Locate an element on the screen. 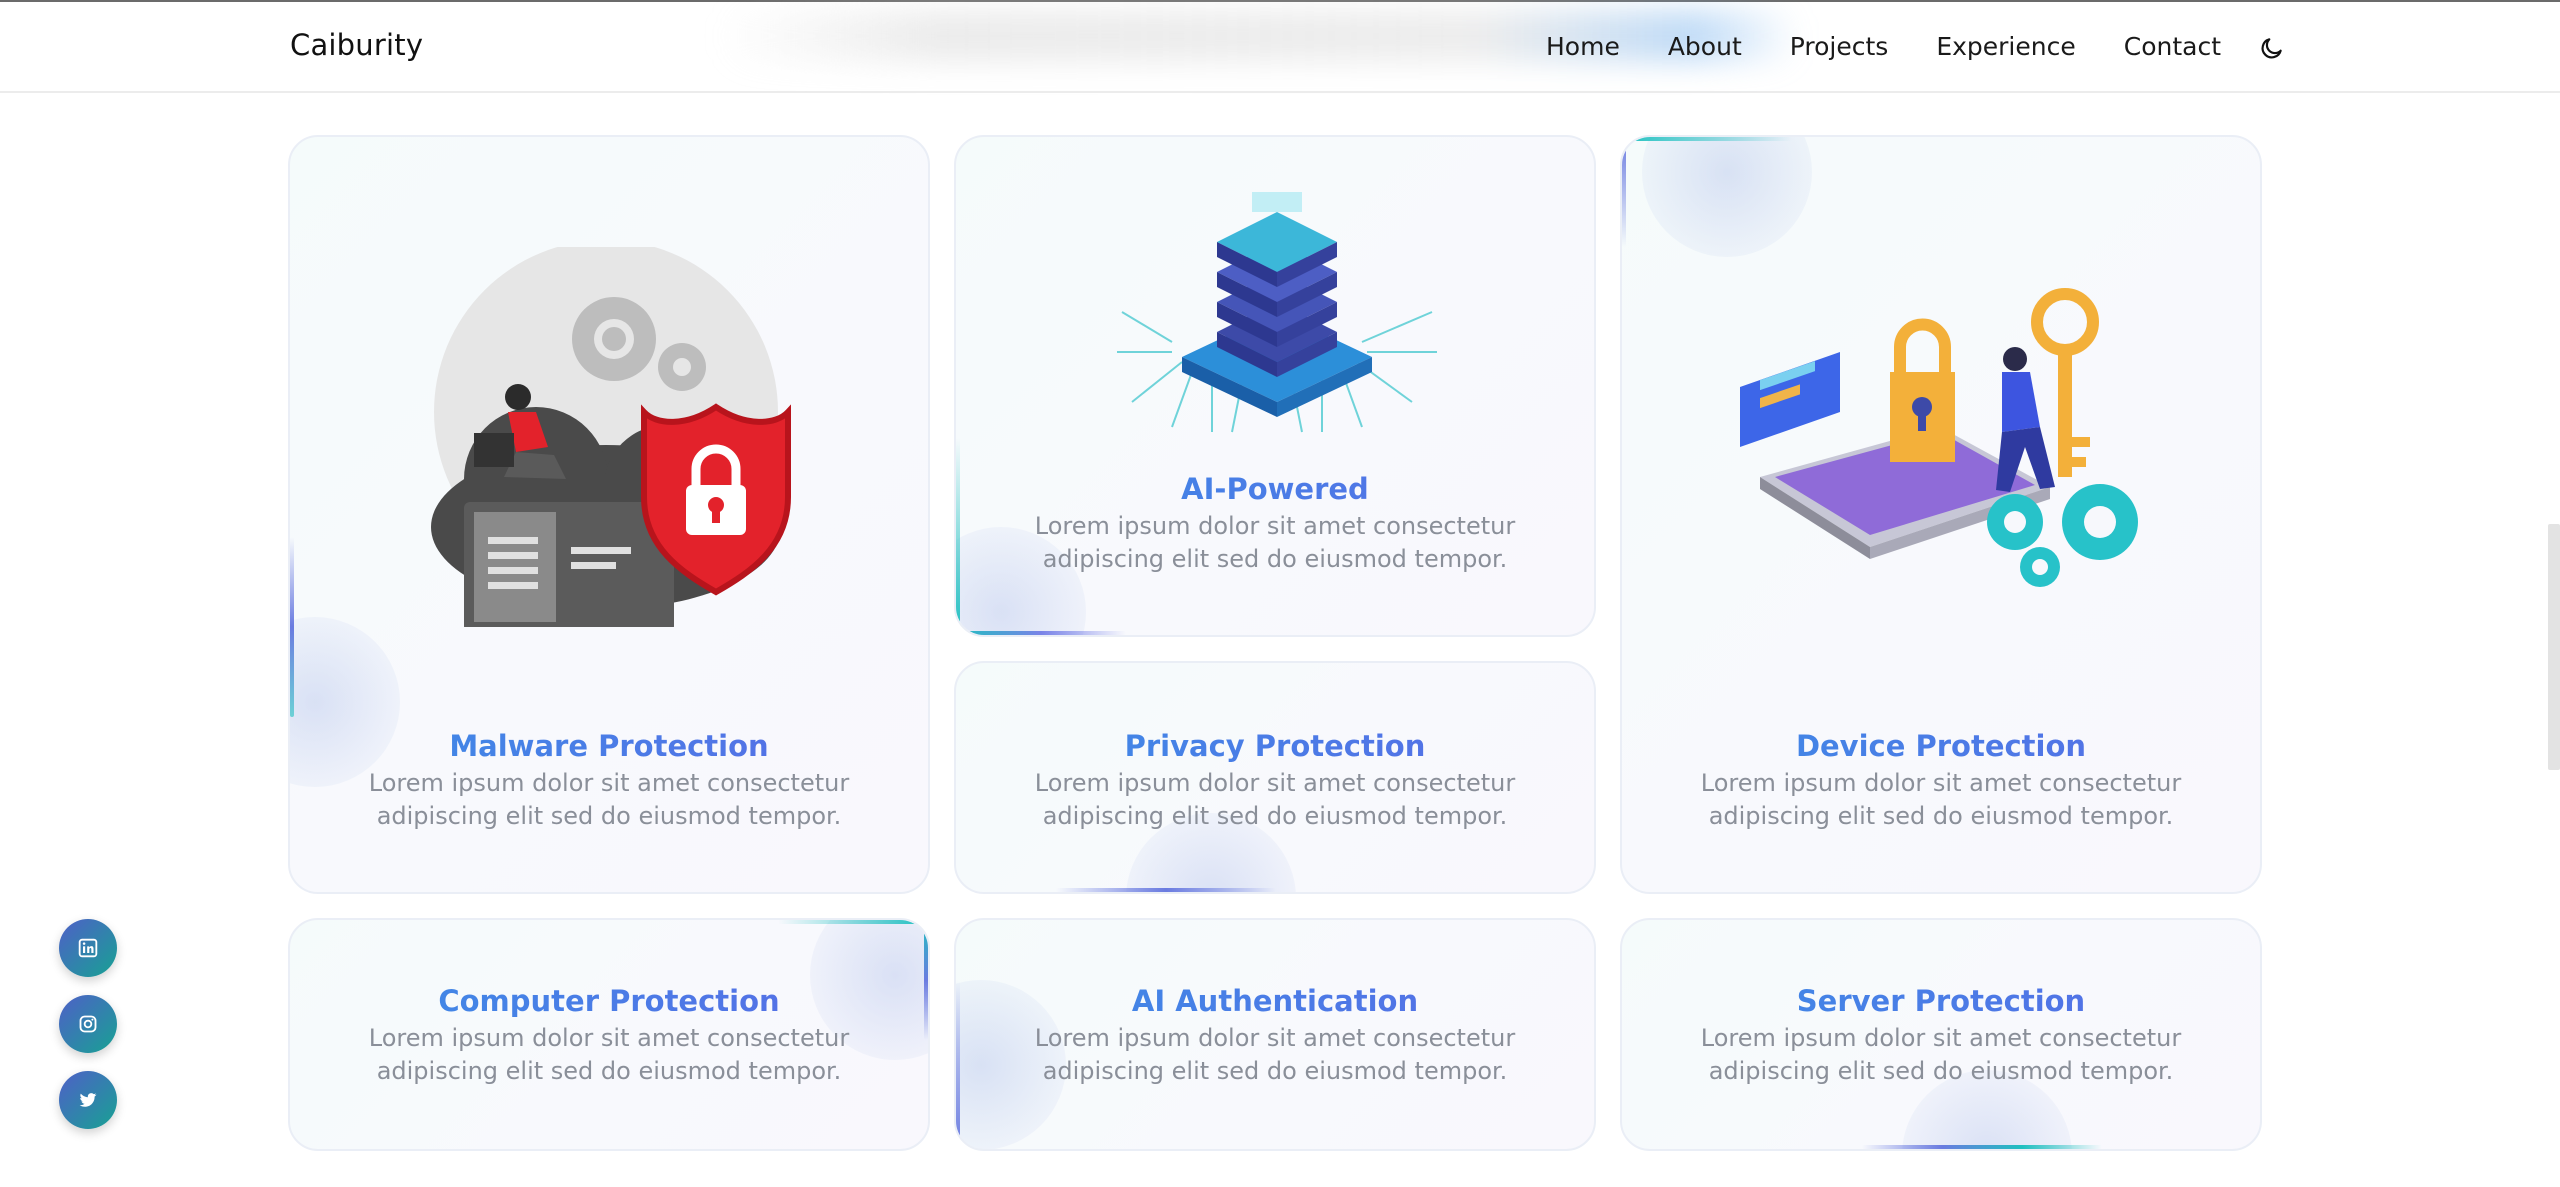  card-title: Computer Protection is located at coordinates (609, 1001).